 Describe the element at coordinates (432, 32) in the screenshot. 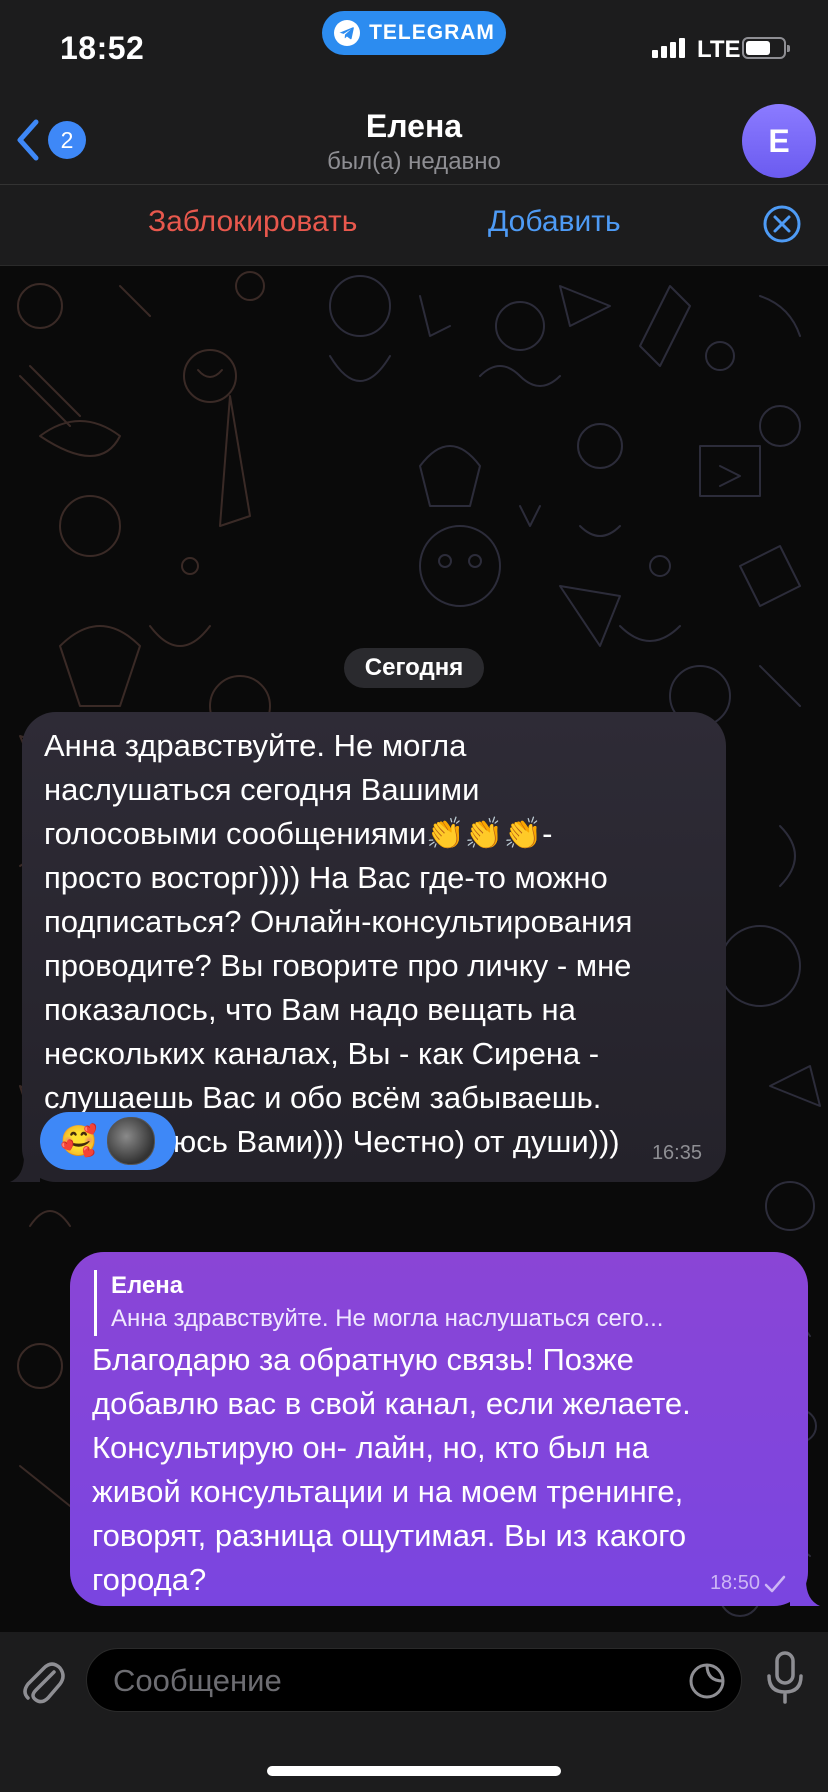

I see `telegram-pill-label: TELEGRAM` at that location.